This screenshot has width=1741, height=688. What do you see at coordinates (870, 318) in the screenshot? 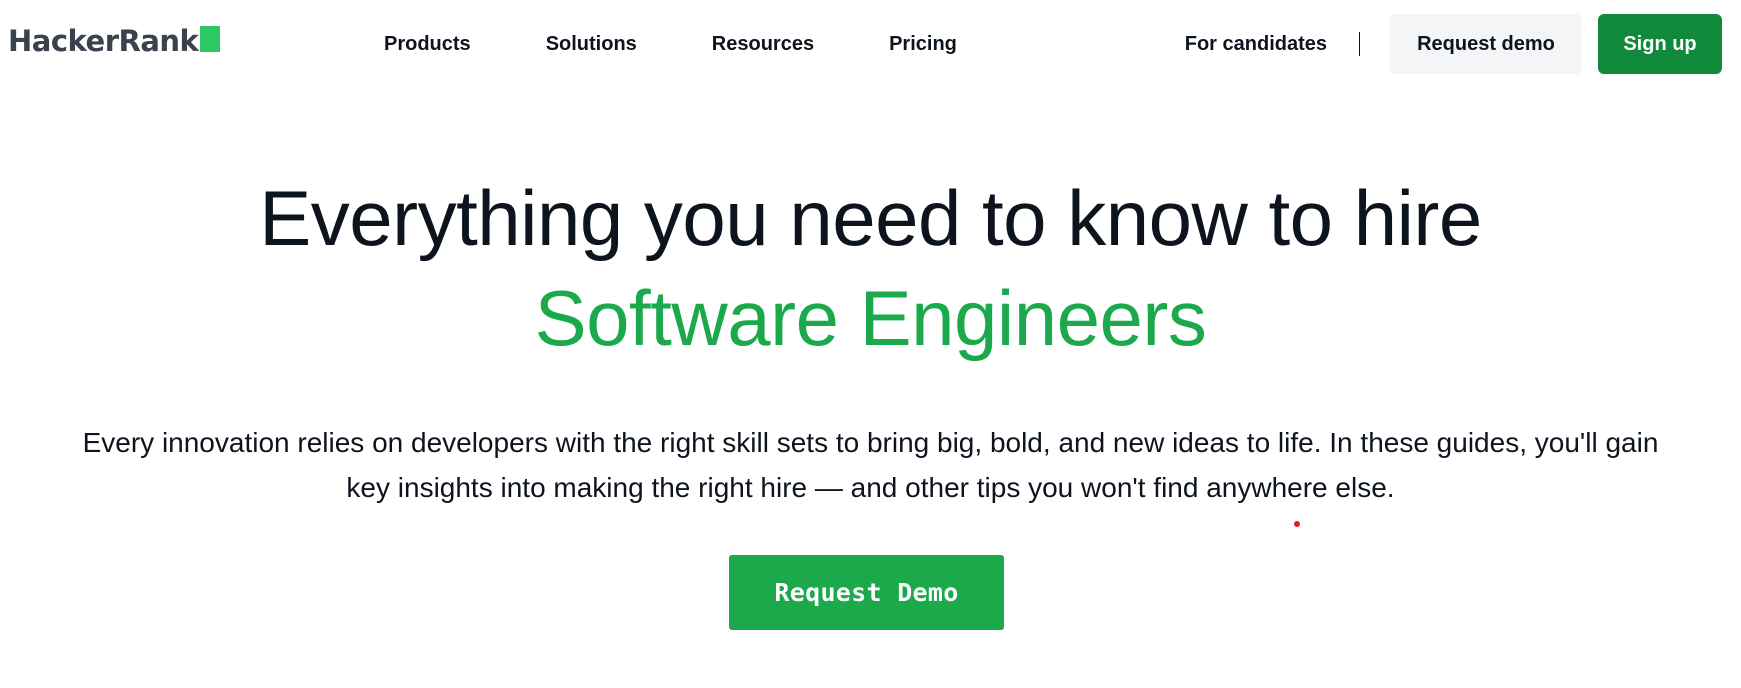
I see `hero-title-highlight: Software Engineers` at bounding box center [870, 318].